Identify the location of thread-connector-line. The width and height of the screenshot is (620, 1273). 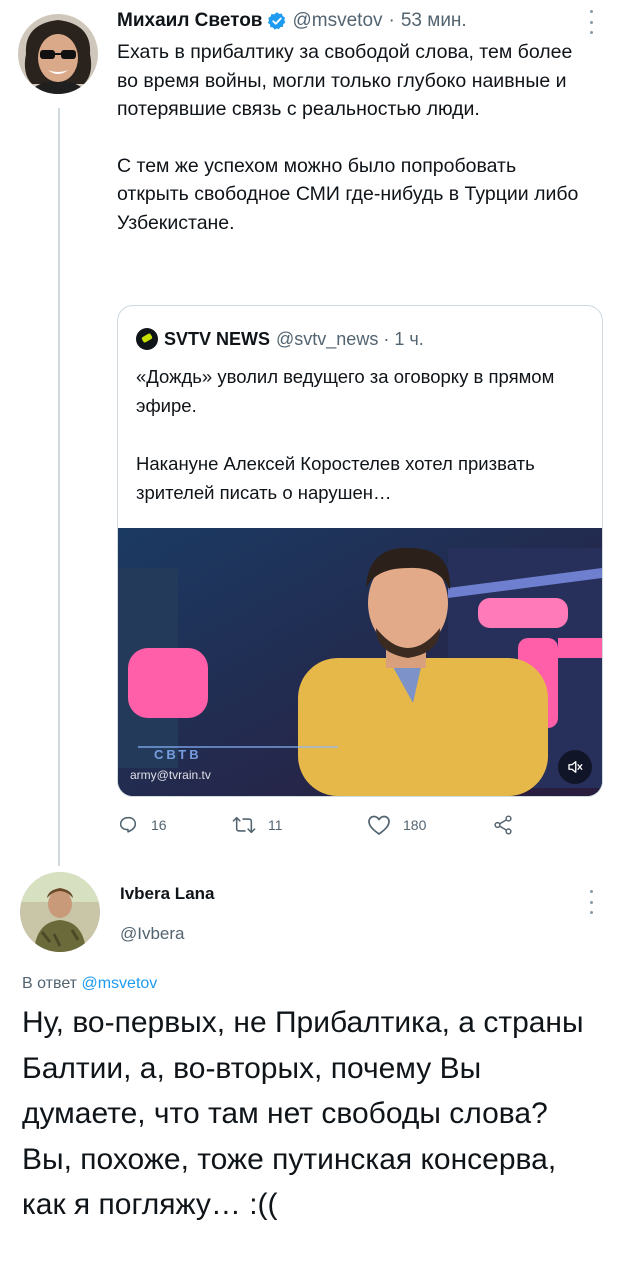
(59, 487).